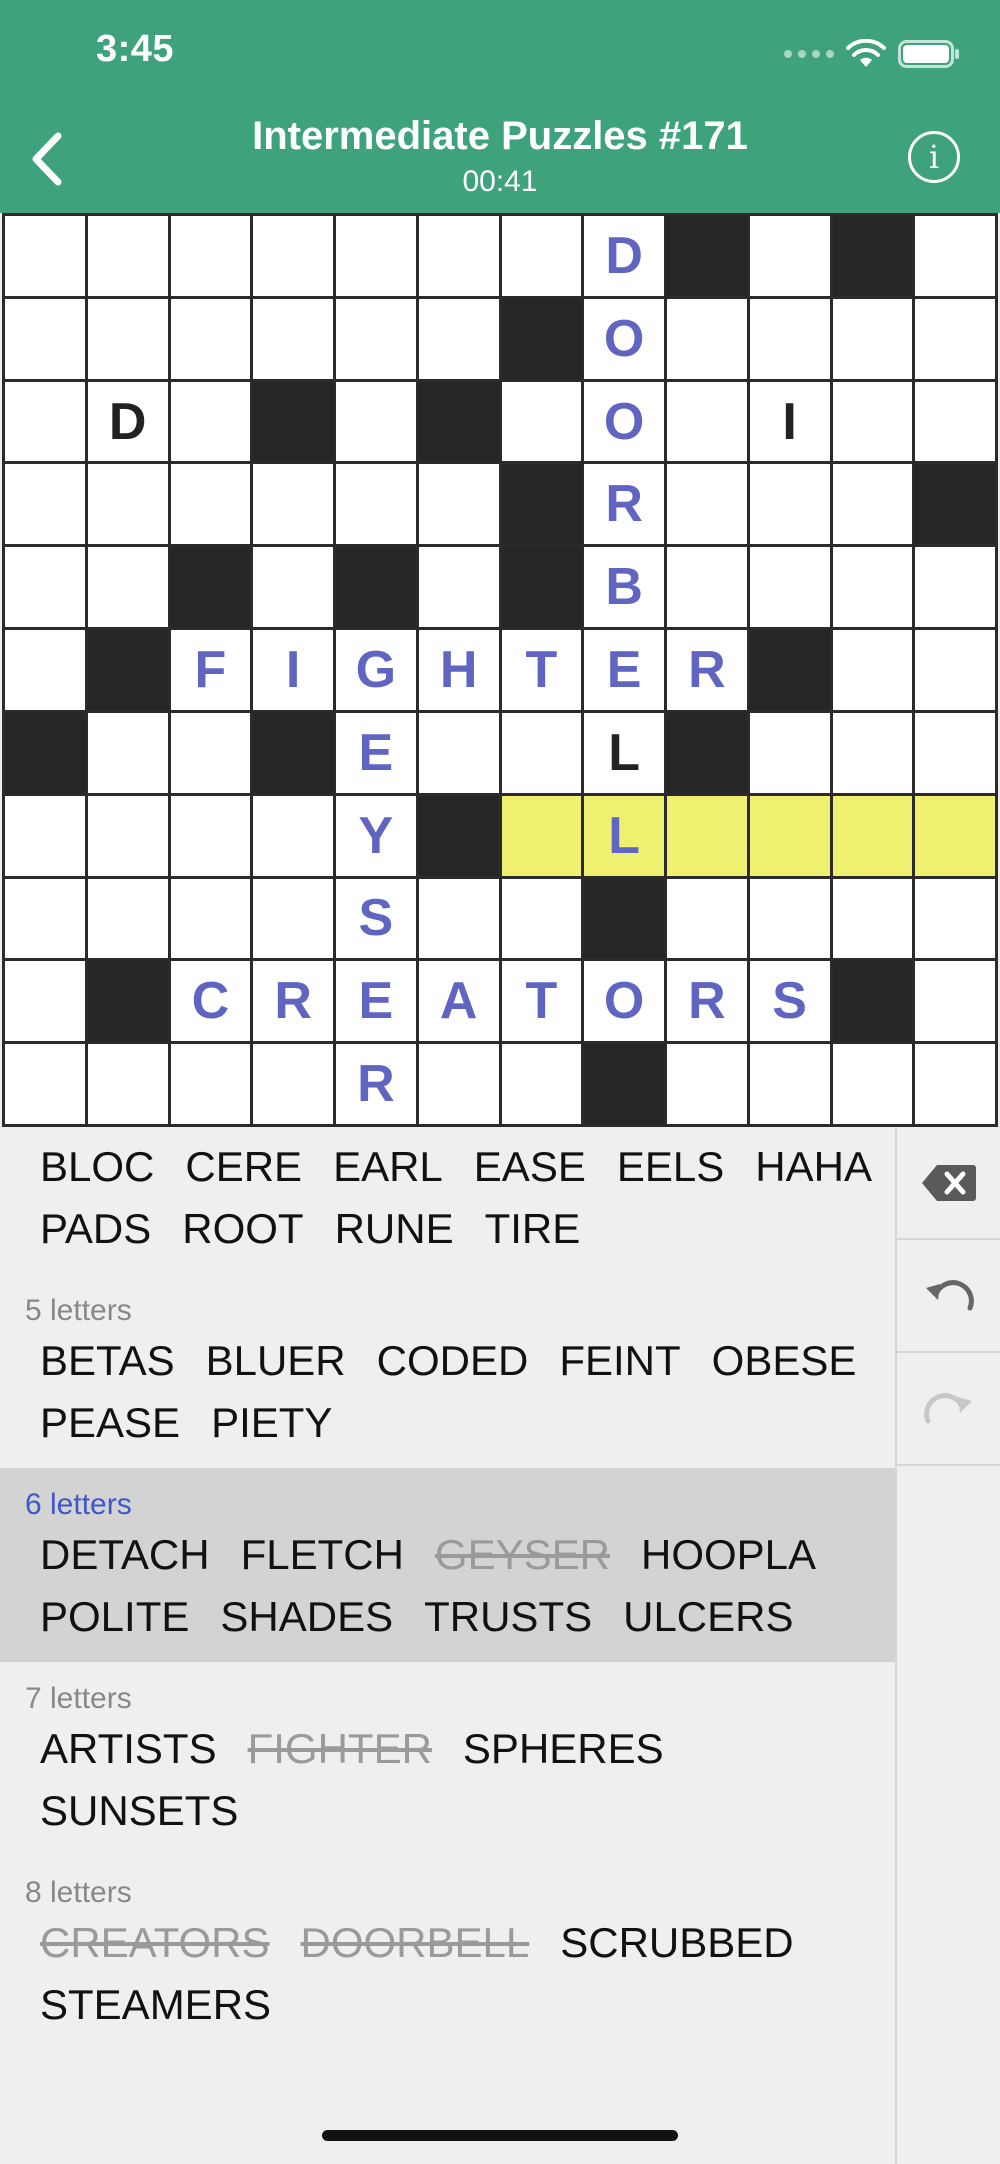  What do you see at coordinates (676, 1943) in the screenshot?
I see `word-item: SCRUBBED` at bounding box center [676, 1943].